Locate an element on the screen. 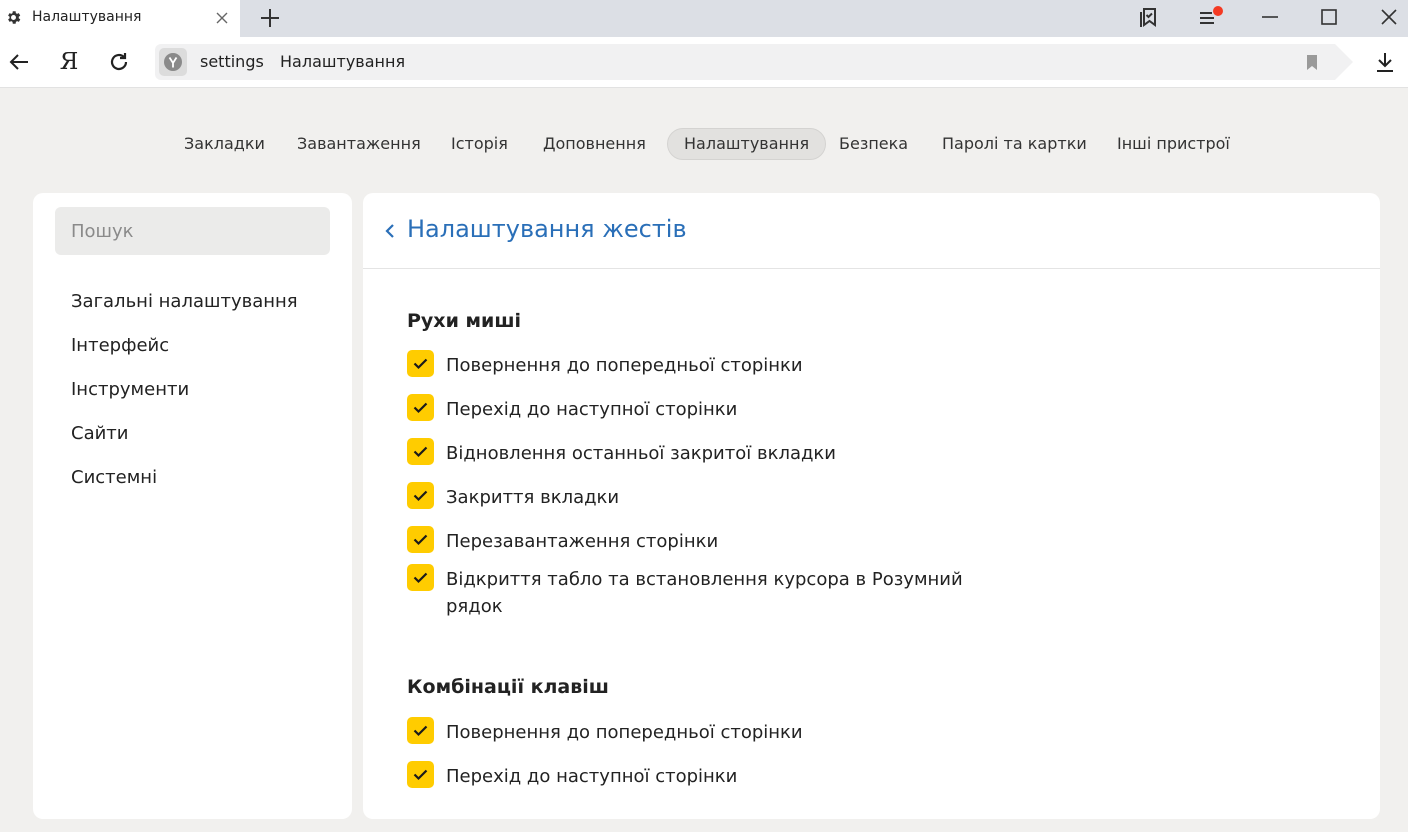 This screenshot has width=1408, height=832. page-title: Налаштування жестів is located at coordinates (547, 229).